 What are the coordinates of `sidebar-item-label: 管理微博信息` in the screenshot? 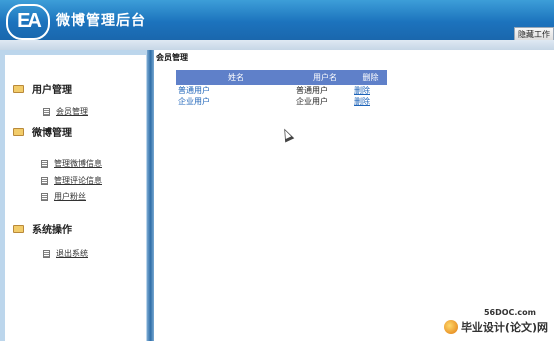 It's located at (78, 163).